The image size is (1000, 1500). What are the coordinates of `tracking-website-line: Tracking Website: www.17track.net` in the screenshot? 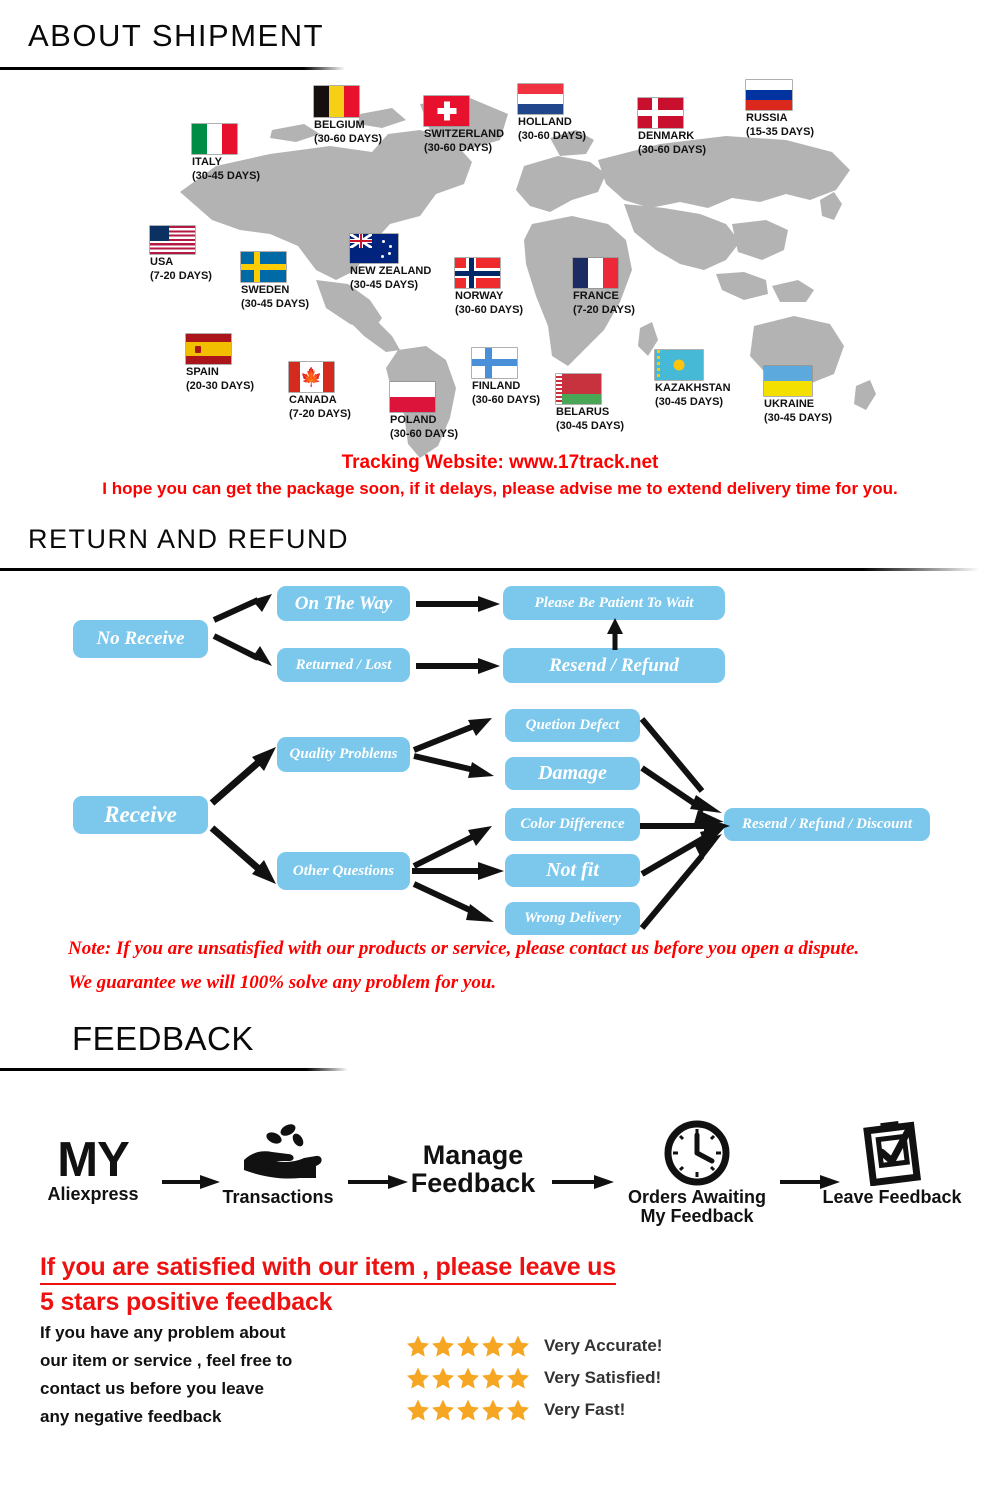 It's located at (500, 462).